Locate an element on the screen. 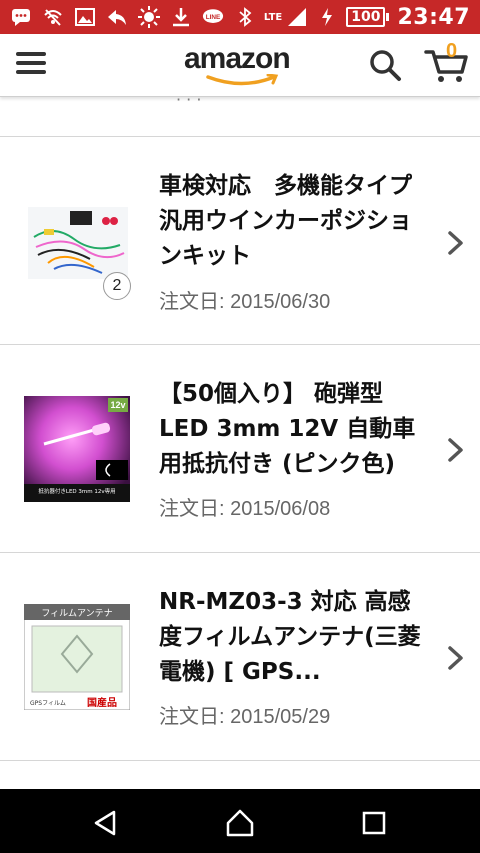  image-icon is located at coordinates (85, 17).